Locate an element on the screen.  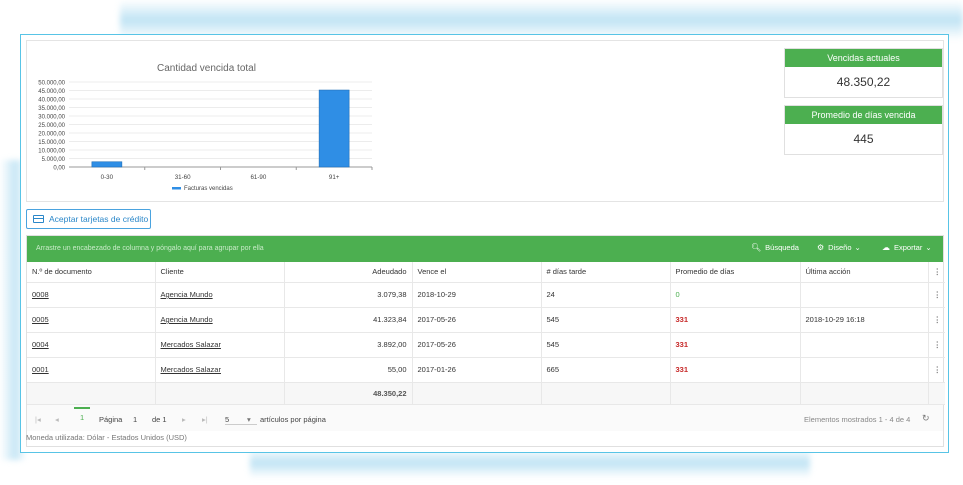
prev-page-icon: ◂ is located at coordinates (57, 419).